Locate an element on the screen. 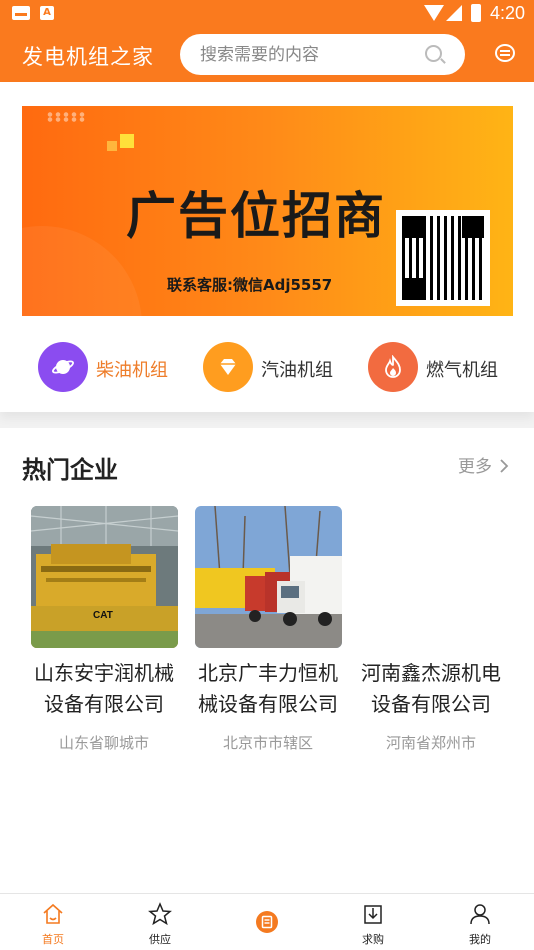 This screenshot has height=950, width=534. signal-icon is located at coordinates (454, 13).